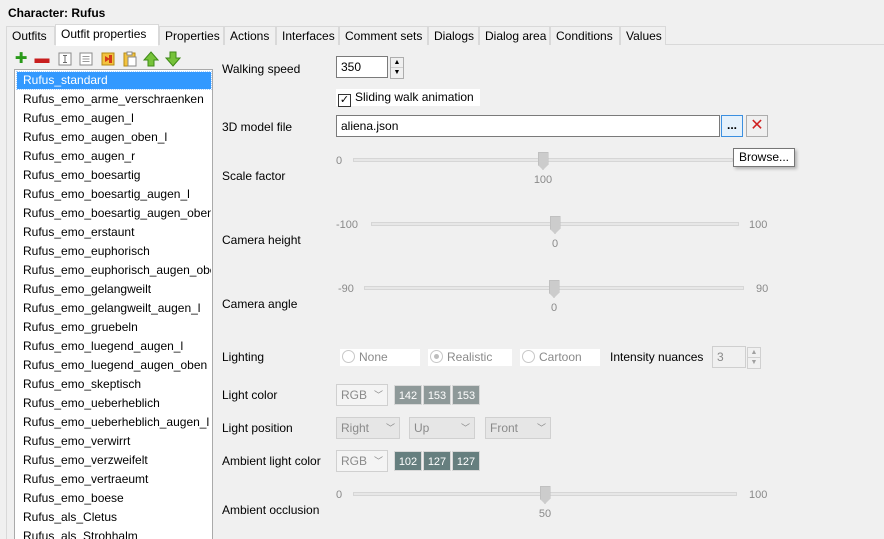 This screenshot has width=884, height=539. I want to click on intensity-nuances-stepper: ▲ ▼, so click(754, 358).